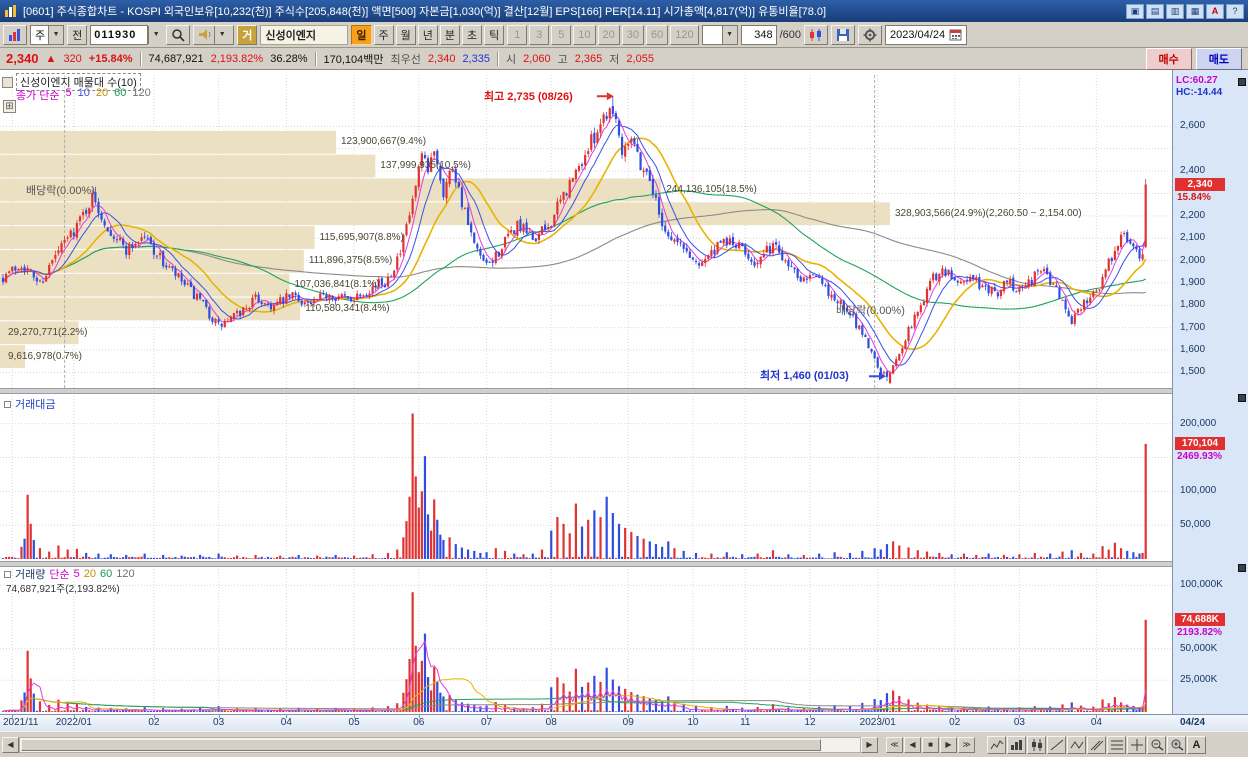 Image resolution: width=1248 pixels, height=757 pixels. I want to click on axis-label: 100,000, so click(1198, 491).